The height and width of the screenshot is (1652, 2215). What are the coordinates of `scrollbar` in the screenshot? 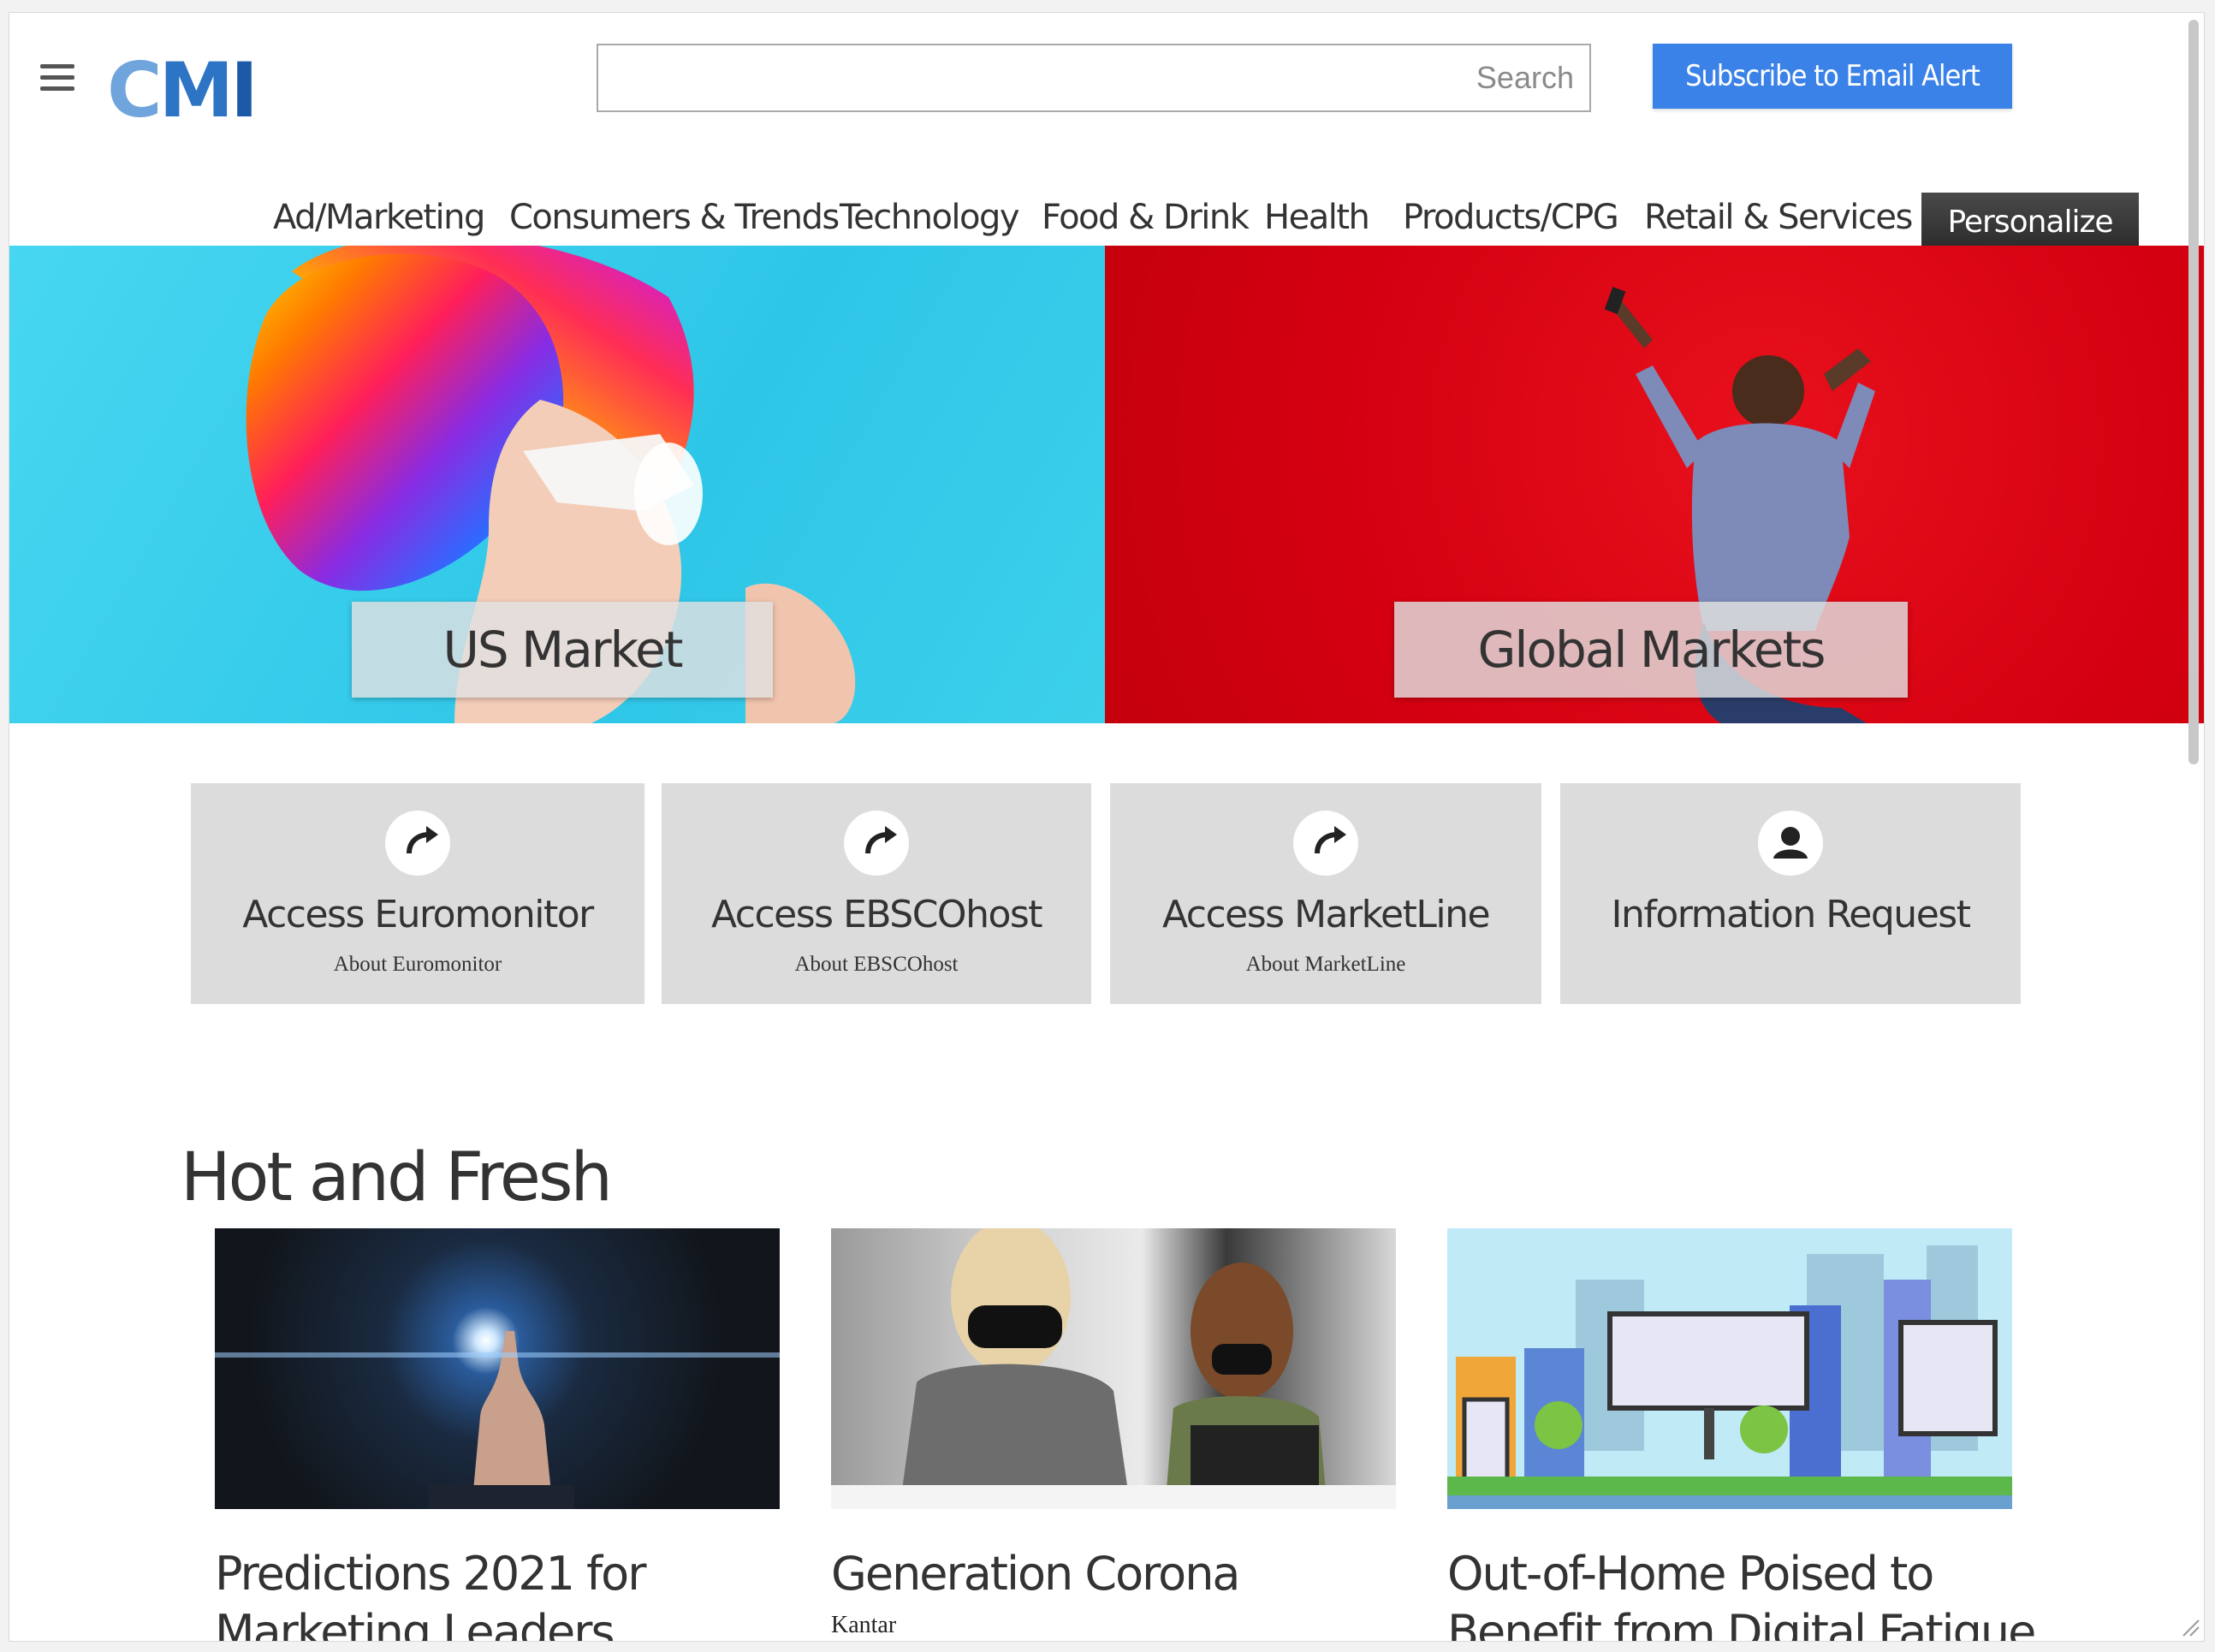 It's located at (2193, 392).